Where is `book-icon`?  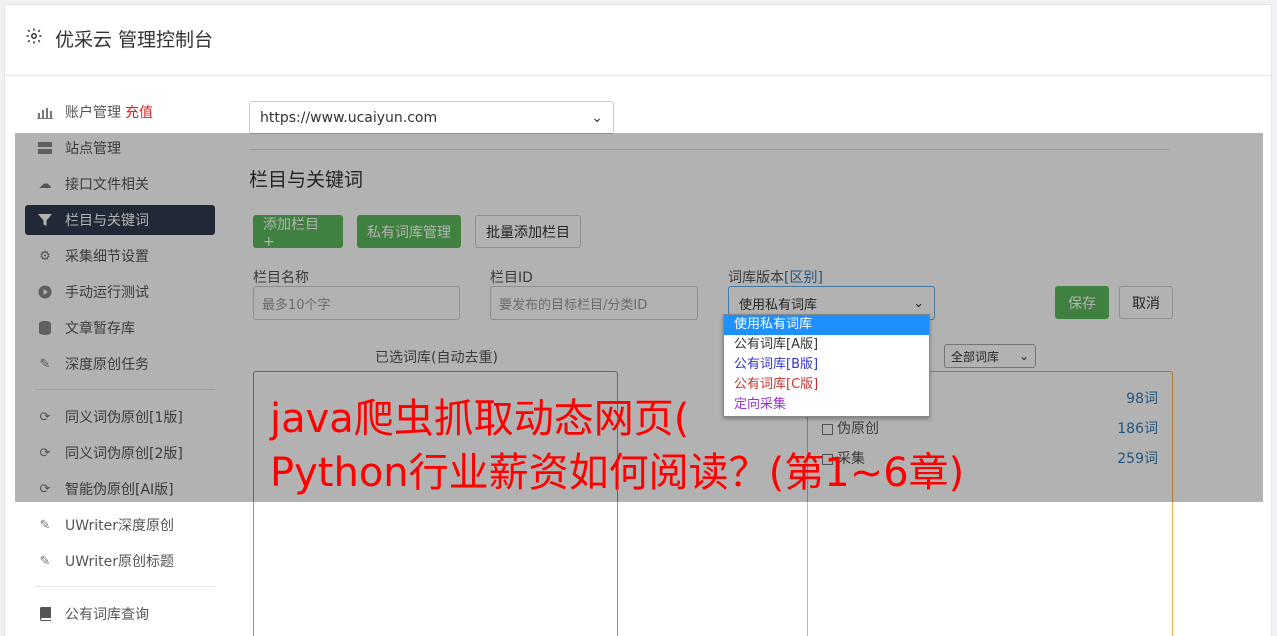 book-icon is located at coordinates (45, 614).